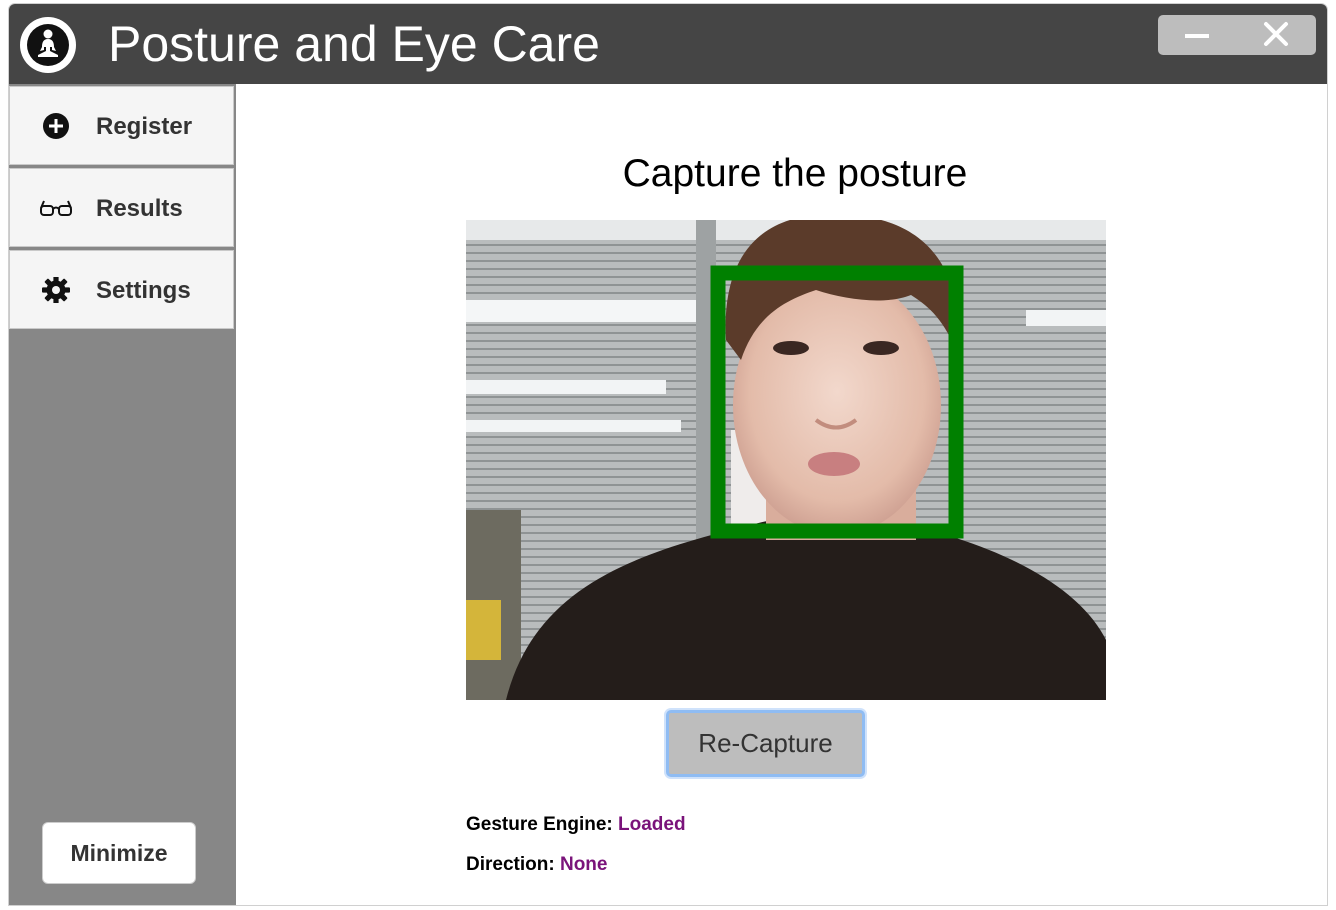 The image size is (1336, 910). What do you see at coordinates (56, 208) in the screenshot?
I see `glasses-icon` at bounding box center [56, 208].